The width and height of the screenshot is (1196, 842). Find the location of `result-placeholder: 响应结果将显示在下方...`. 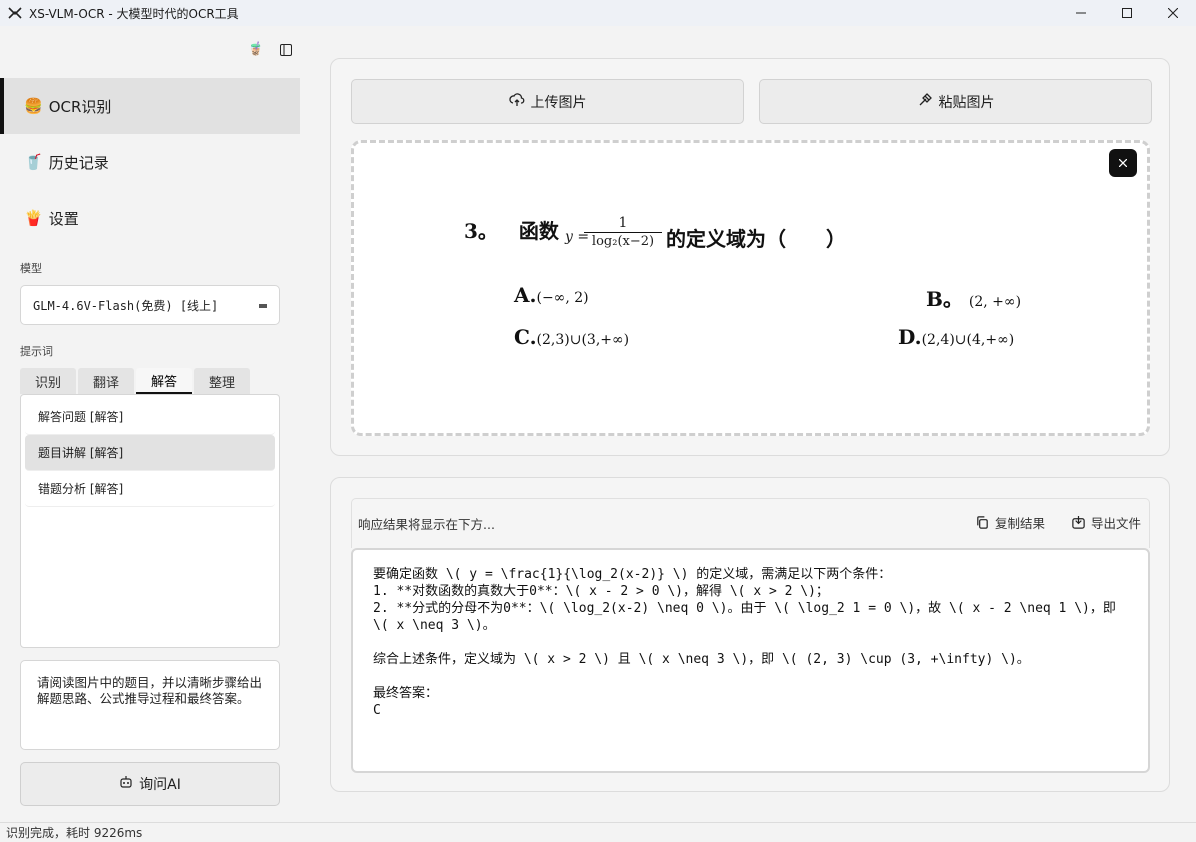

result-placeholder: 响应结果将显示在下方... is located at coordinates (426, 524).